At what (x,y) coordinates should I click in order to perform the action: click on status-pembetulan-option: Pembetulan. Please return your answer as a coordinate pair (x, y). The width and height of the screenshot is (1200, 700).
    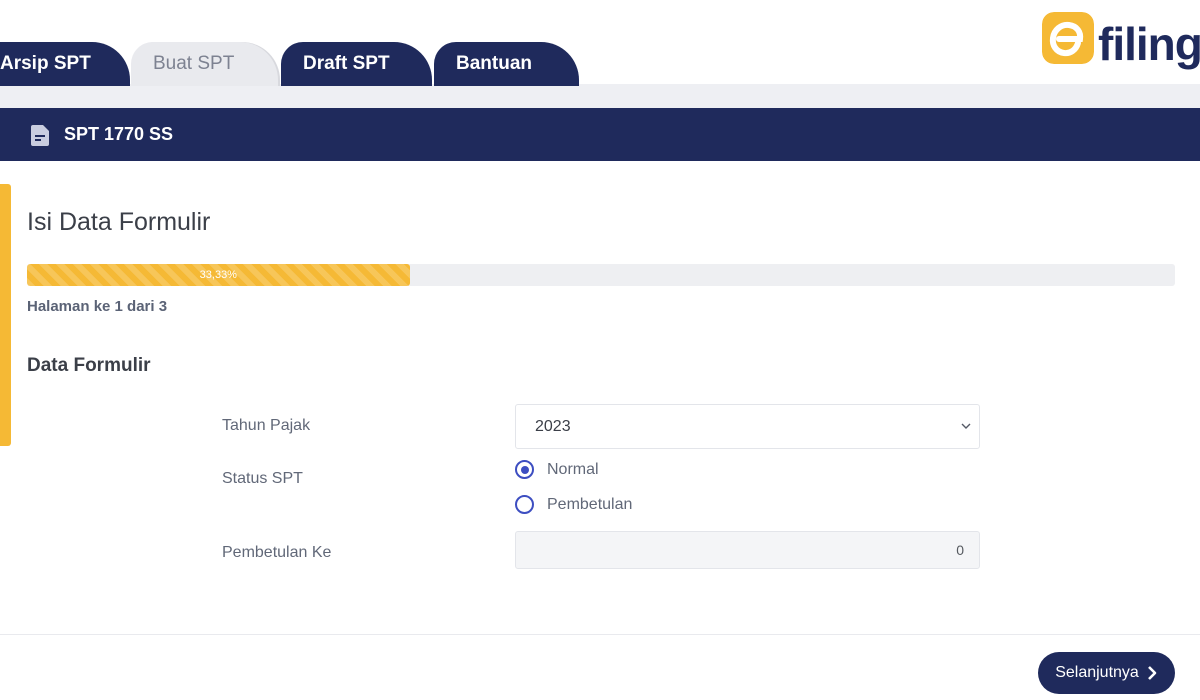
    Looking at the image, I should click on (573, 504).